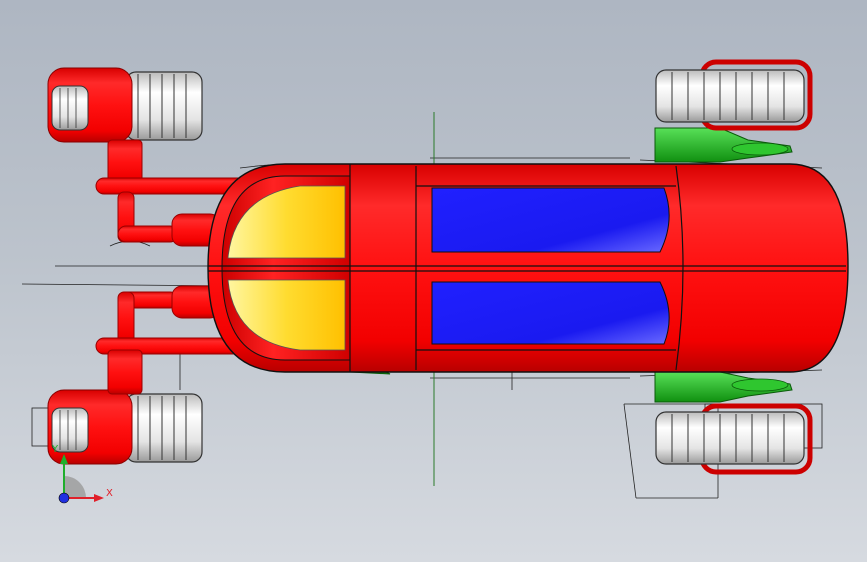 This screenshot has height=562, width=867. I want to click on front-wheel-top, so click(734, 95).